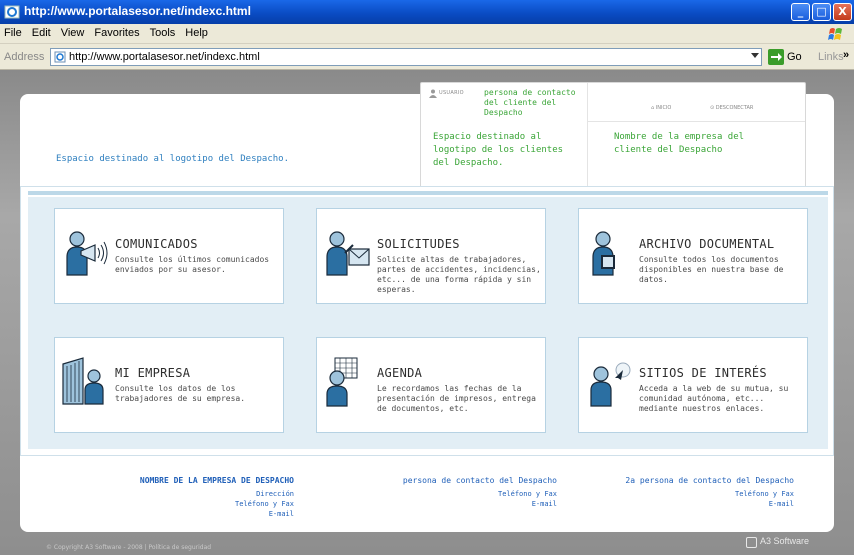 The height and width of the screenshot is (555, 854). What do you see at coordinates (433, 93) in the screenshot?
I see `user-icon` at bounding box center [433, 93].